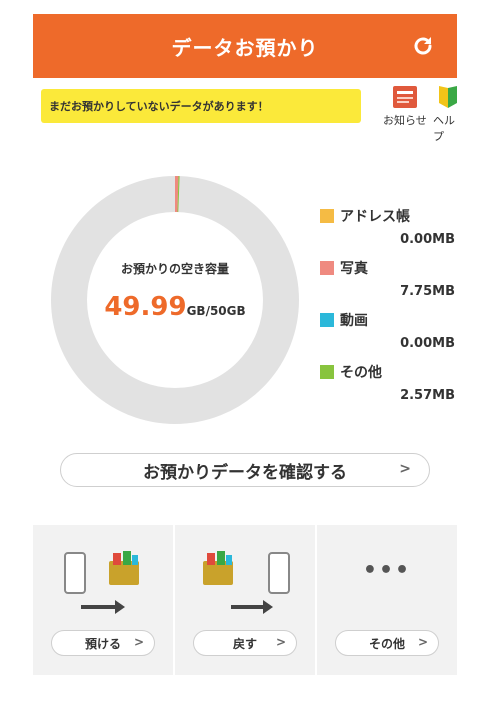  What do you see at coordinates (327, 372) in the screenshot?
I see `legend-swatch-other` at bounding box center [327, 372].